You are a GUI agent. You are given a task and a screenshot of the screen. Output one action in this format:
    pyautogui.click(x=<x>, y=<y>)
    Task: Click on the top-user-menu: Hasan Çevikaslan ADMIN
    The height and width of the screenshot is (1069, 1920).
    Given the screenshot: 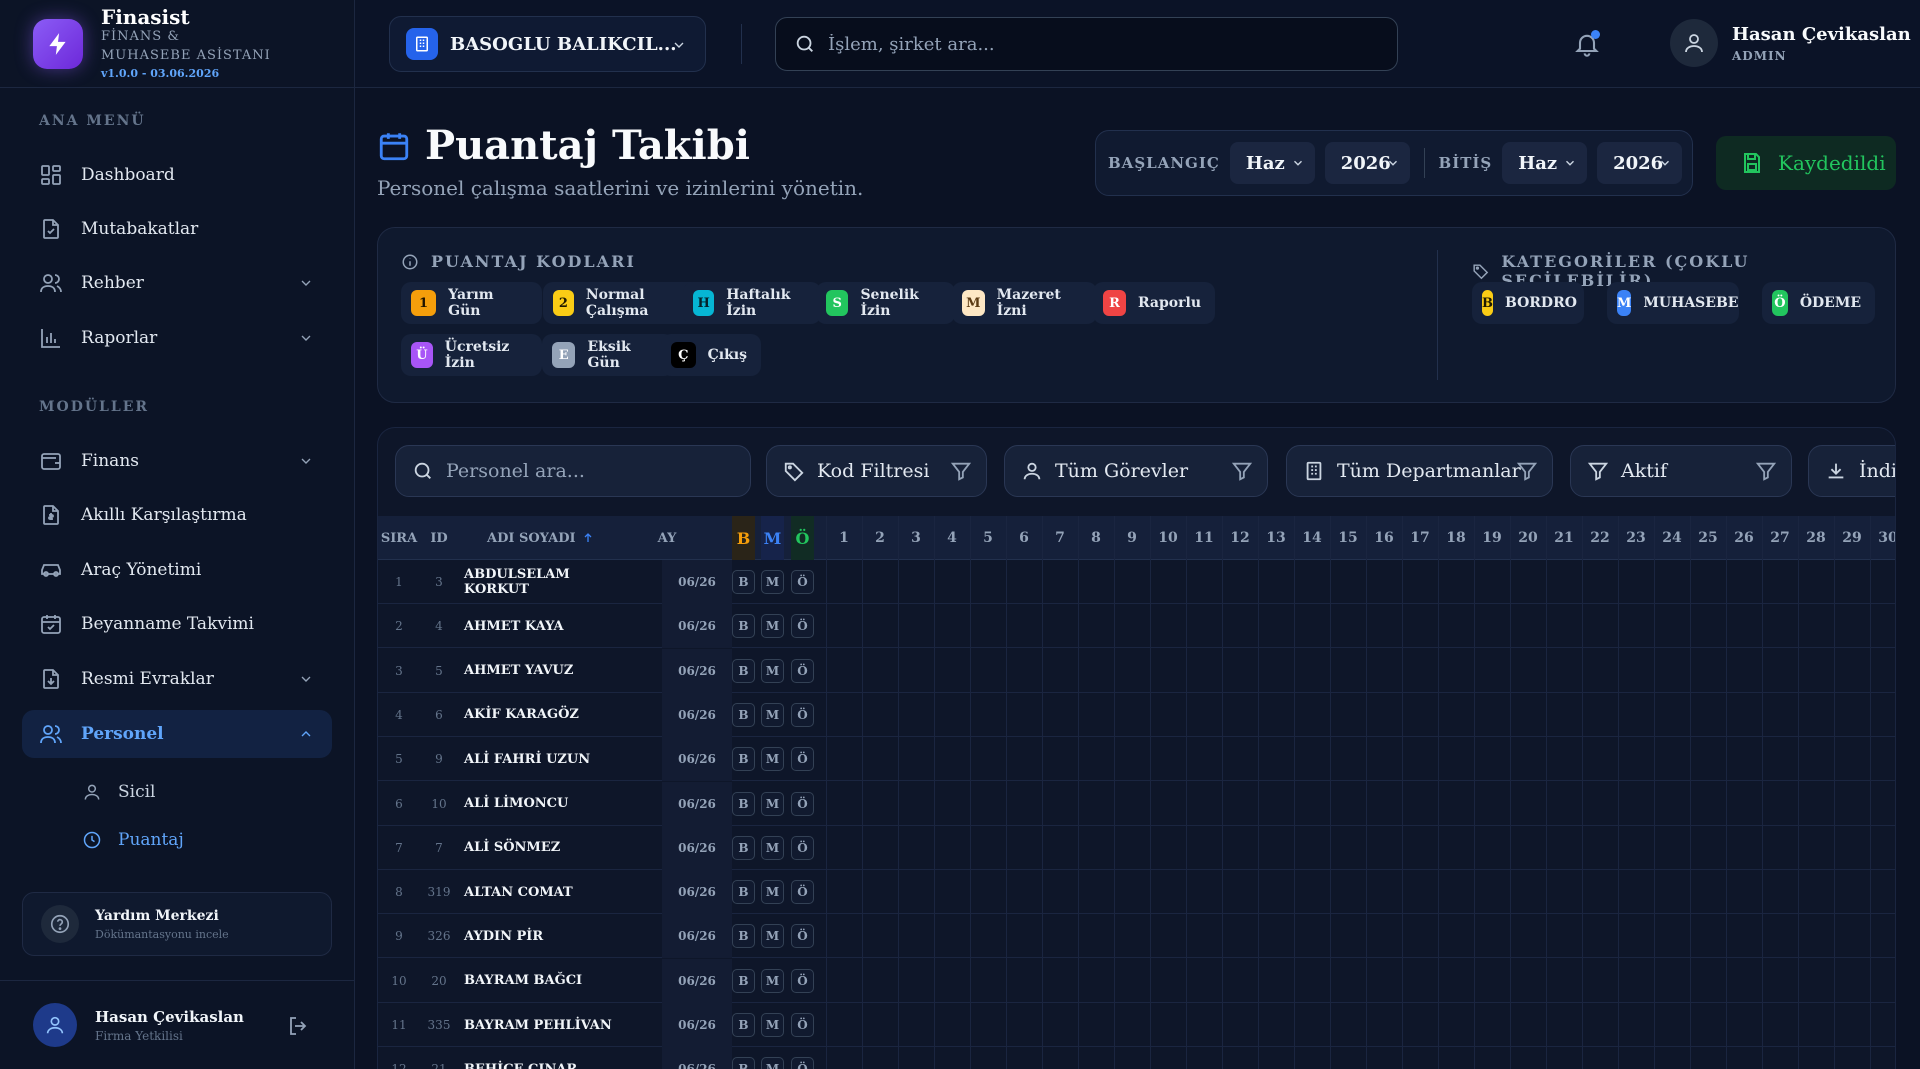 What is the action you would take?
    pyautogui.click(x=1790, y=43)
    